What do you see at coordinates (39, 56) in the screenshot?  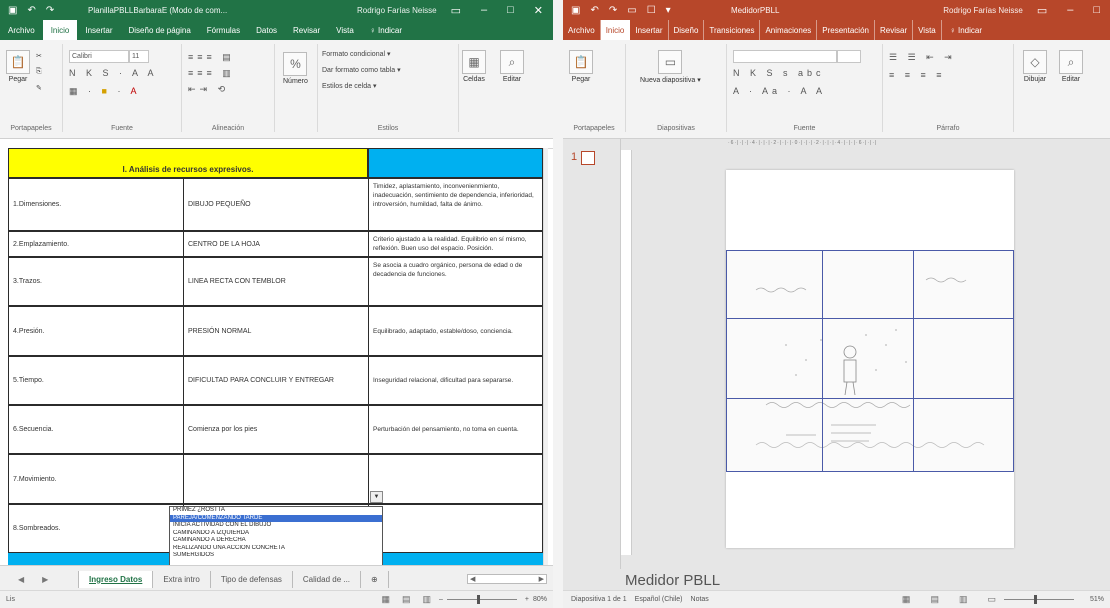 I see `cut-icon: ✂` at bounding box center [39, 56].